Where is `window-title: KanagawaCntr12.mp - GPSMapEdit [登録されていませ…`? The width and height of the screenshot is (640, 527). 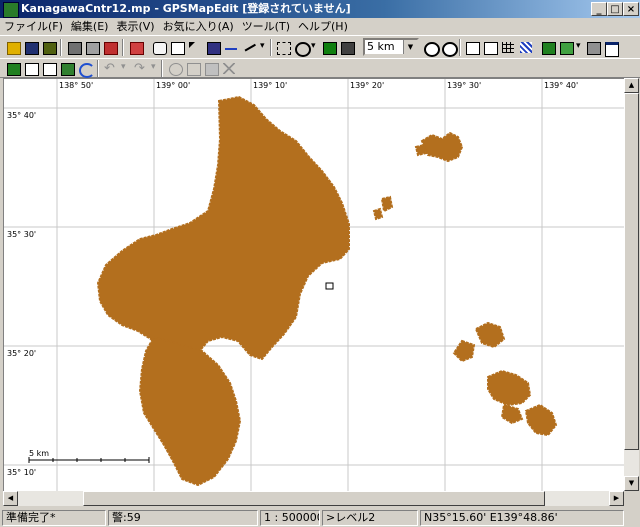
window-title: KanagawaCntr12.mp - GPSMapEdit [登録されていませ… is located at coordinates (186, 8).